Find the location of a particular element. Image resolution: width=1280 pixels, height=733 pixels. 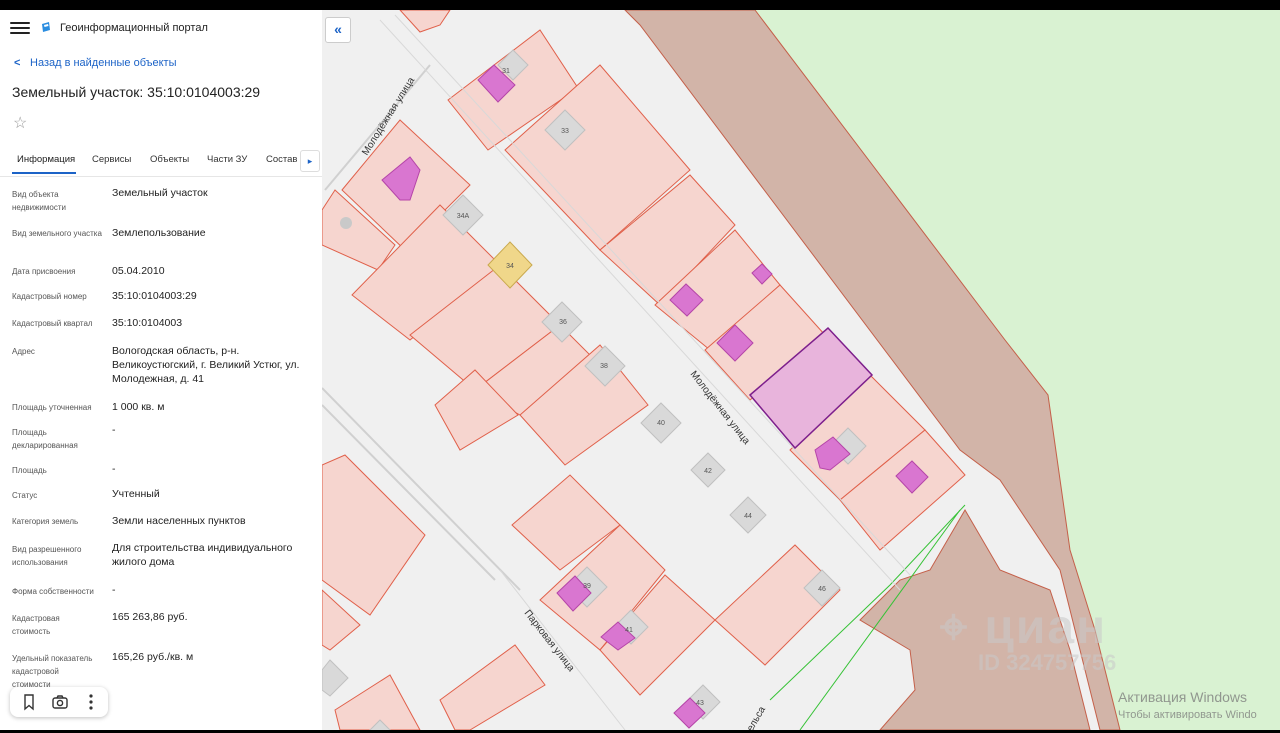

back-to-results-link: < Назад в найденные объекты is located at coordinates (95, 63).